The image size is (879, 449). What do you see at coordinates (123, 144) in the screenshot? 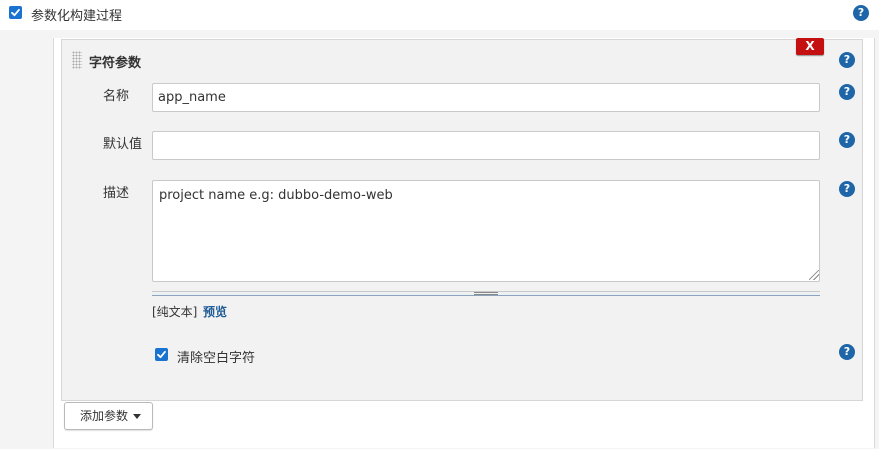
I see `default-value-label: 默认值` at bounding box center [123, 144].